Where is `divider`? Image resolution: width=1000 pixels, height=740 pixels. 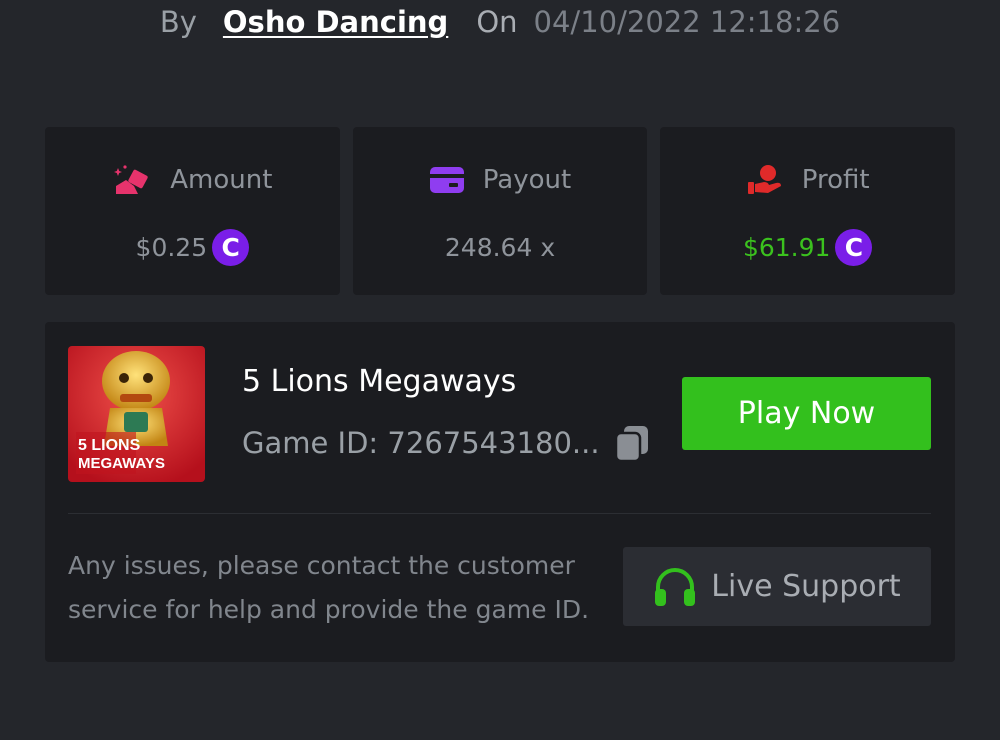
divider is located at coordinates (499, 513).